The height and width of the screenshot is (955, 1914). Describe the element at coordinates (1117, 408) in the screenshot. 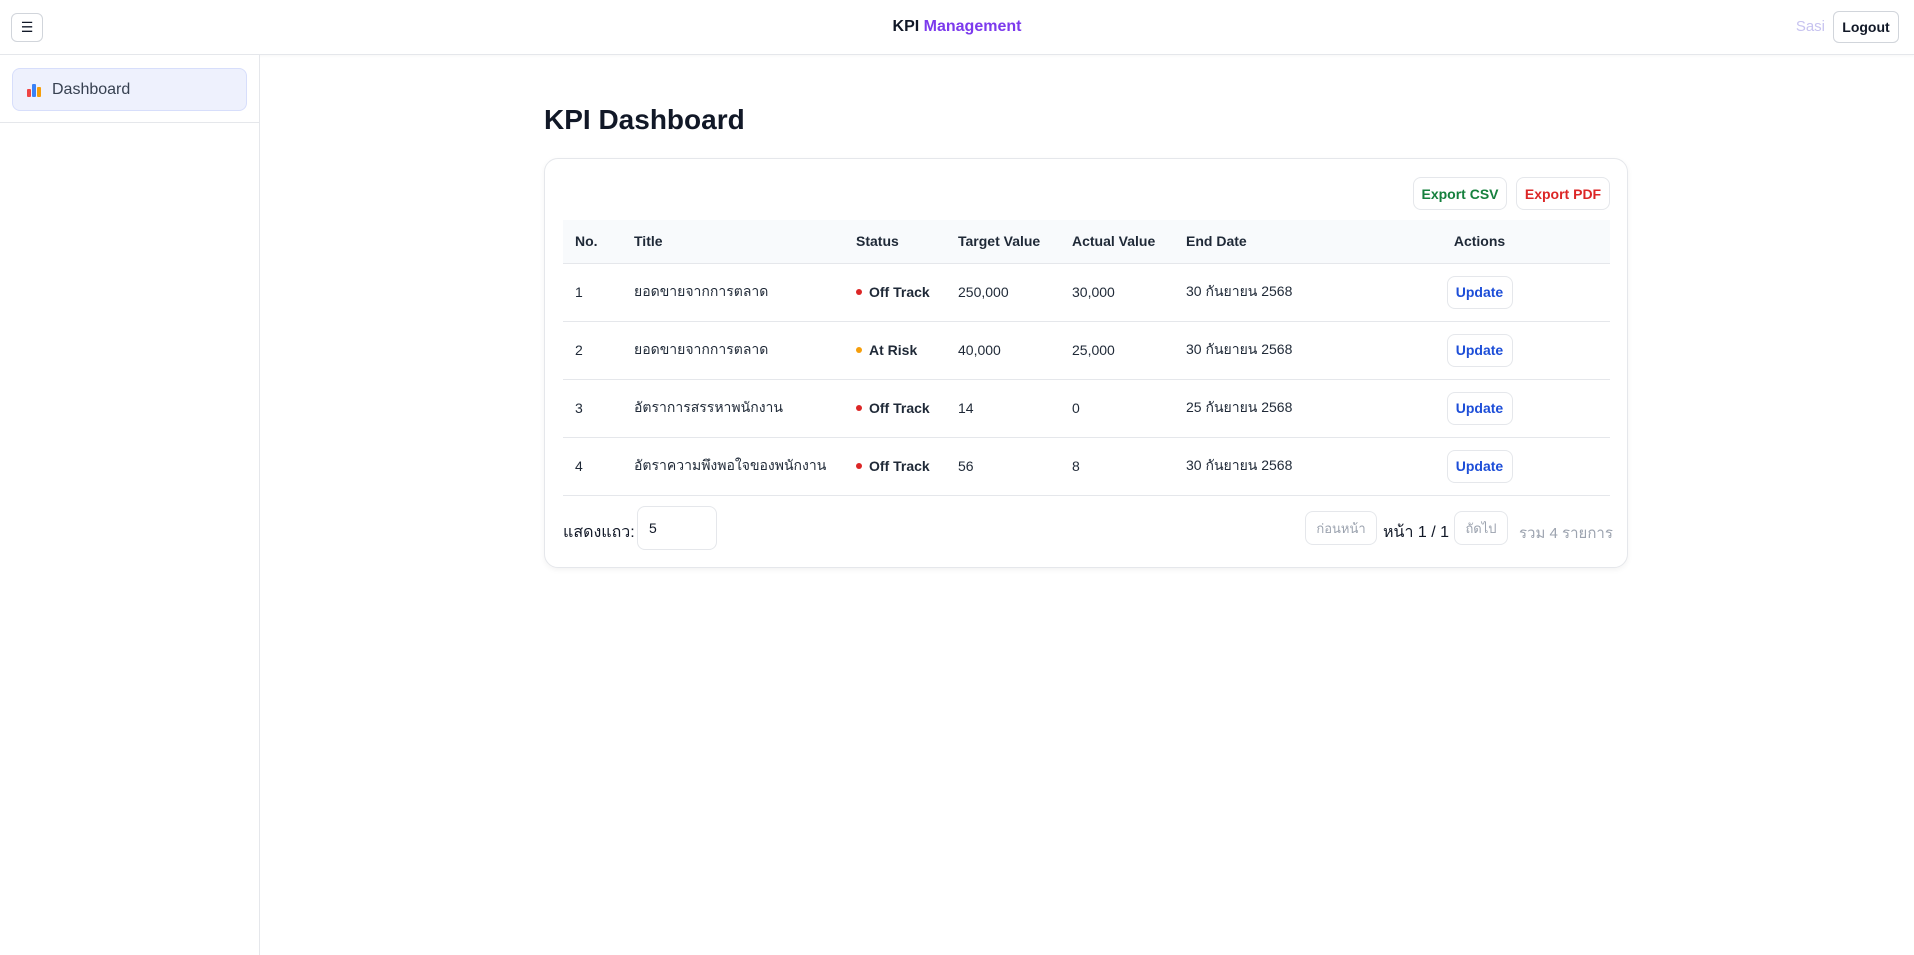

I see `cell-actual-value: 0` at that location.